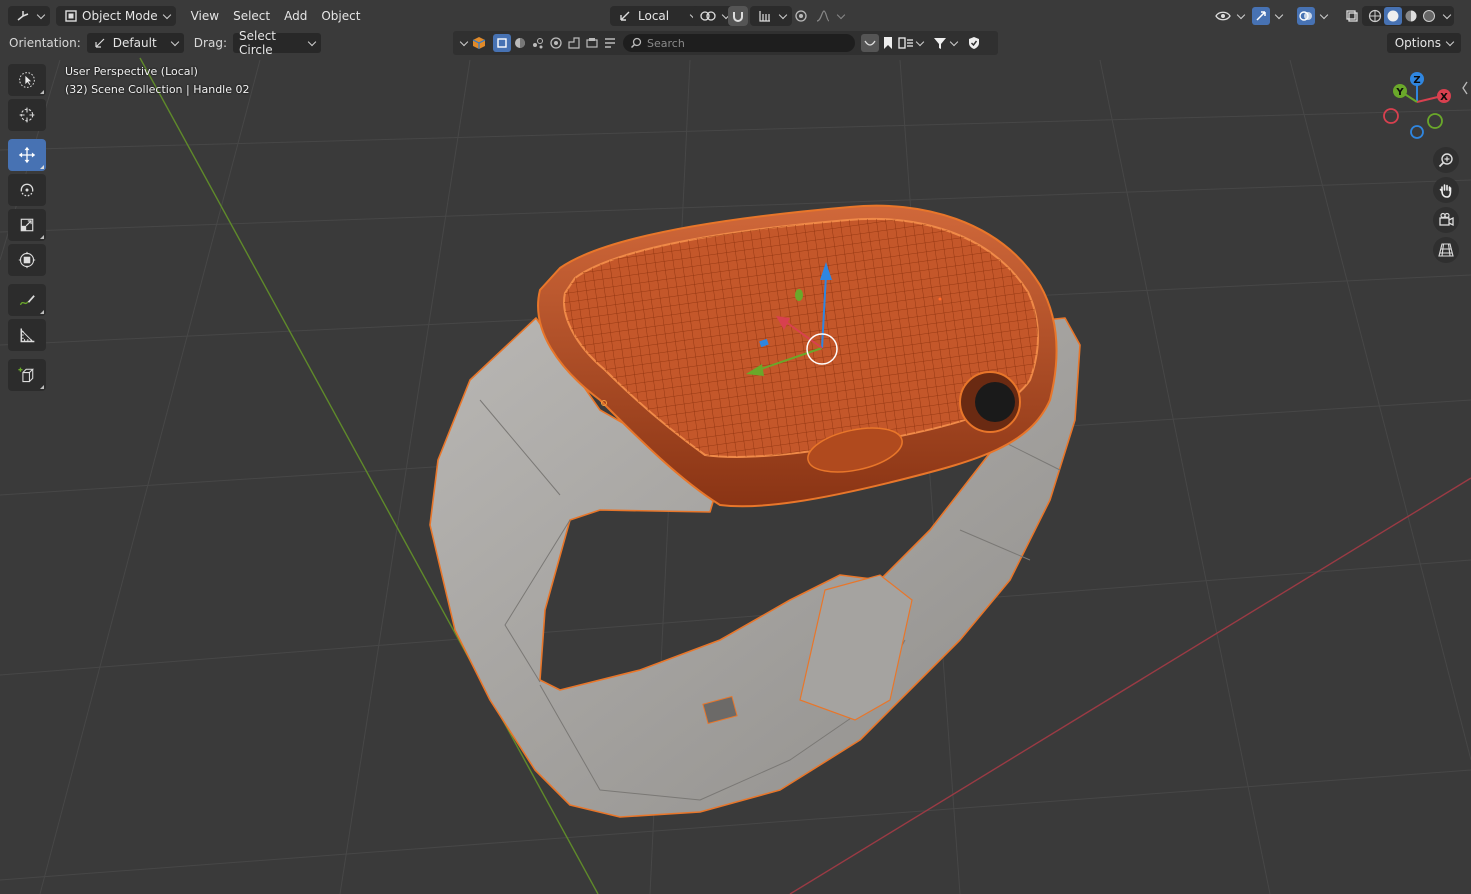 This screenshot has width=1471, height=894. Describe the element at coordinates (520, 43) in the screenshot. I see `sphere-filter-icon` at that location.